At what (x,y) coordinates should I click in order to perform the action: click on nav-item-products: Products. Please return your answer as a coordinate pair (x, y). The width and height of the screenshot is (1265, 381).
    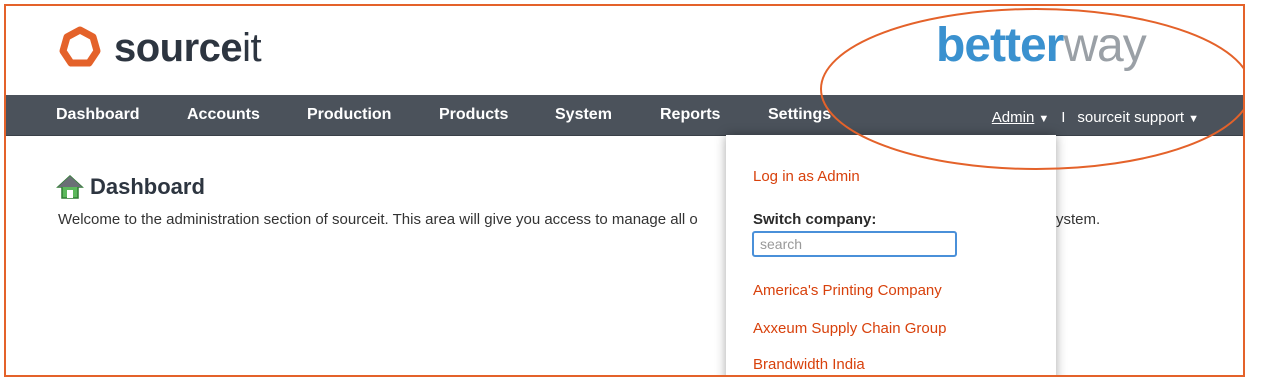
    Looking at the image, I should click on (473, 115).